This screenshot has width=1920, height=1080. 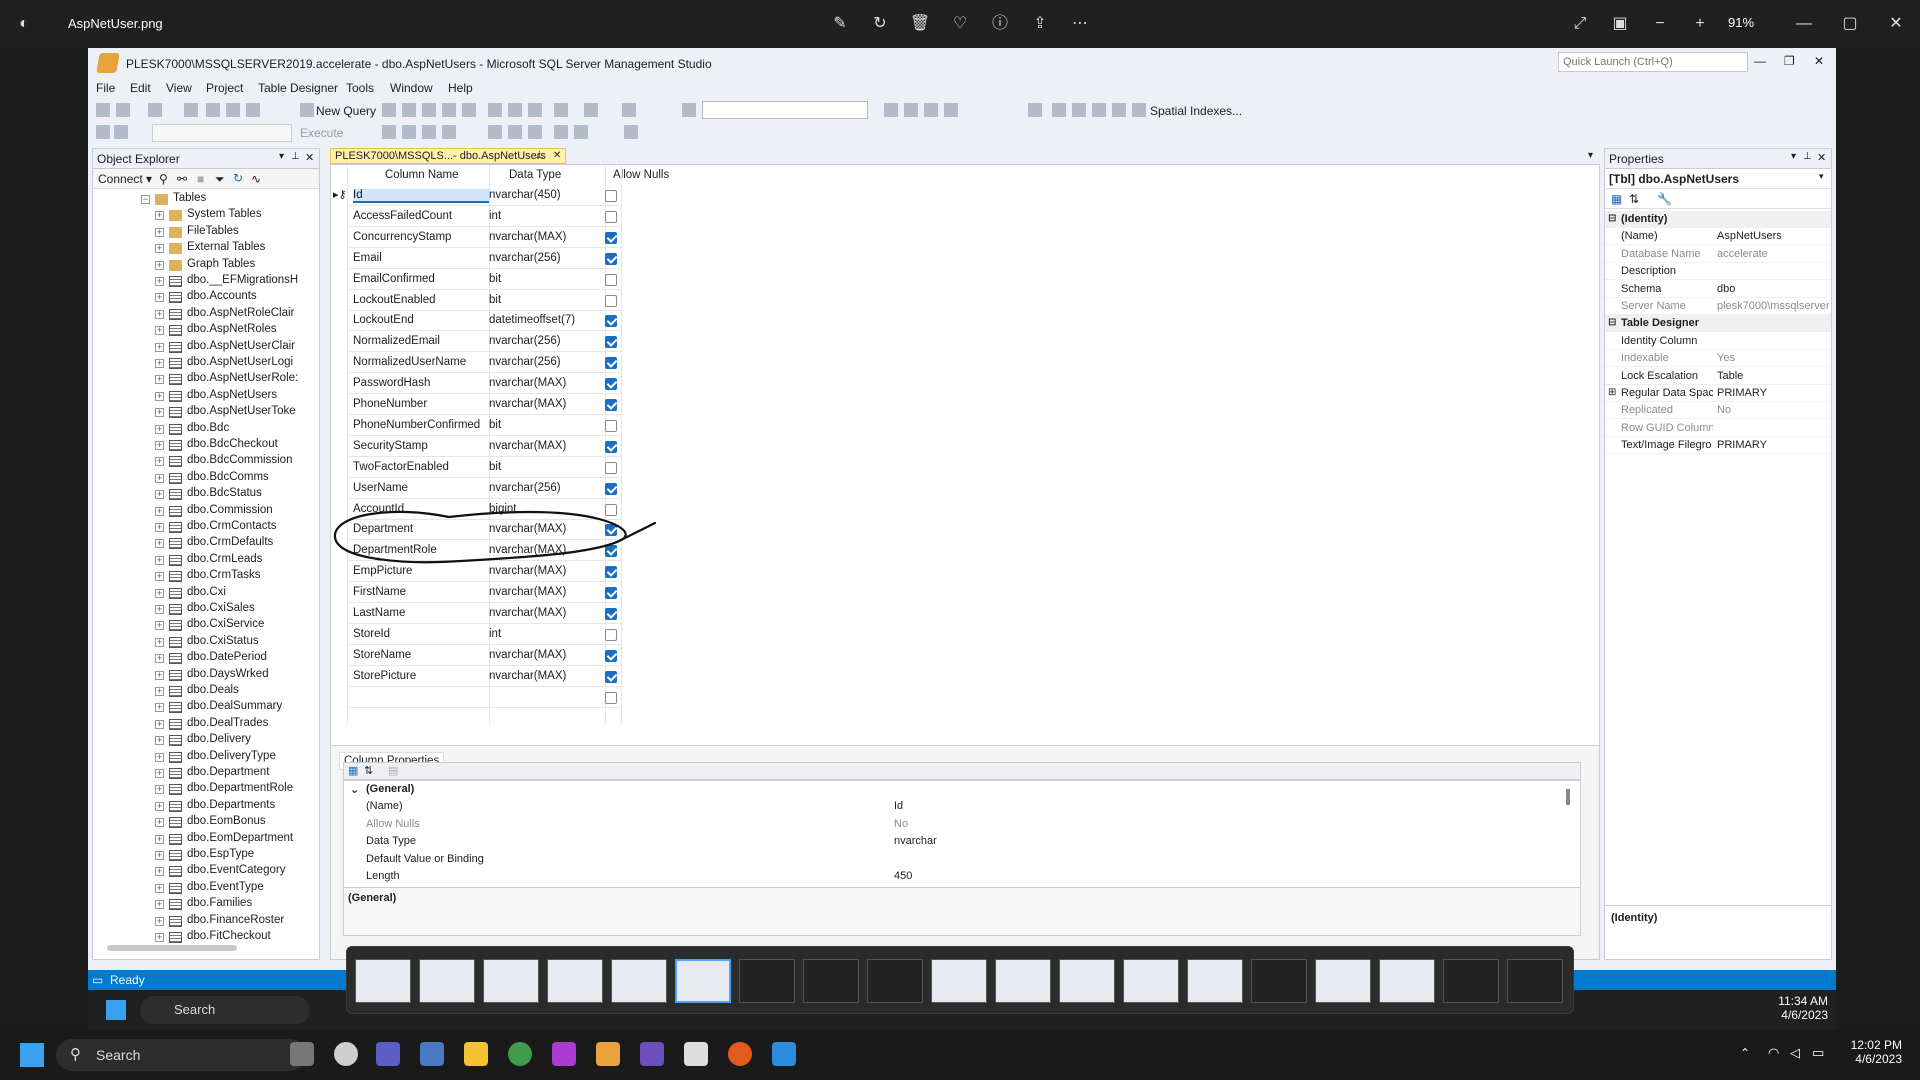 What do you see at coordinates (1620, 24) in the screenshot?
I see `actual-size-icon: ▣` at bounding box center [1620, 24].